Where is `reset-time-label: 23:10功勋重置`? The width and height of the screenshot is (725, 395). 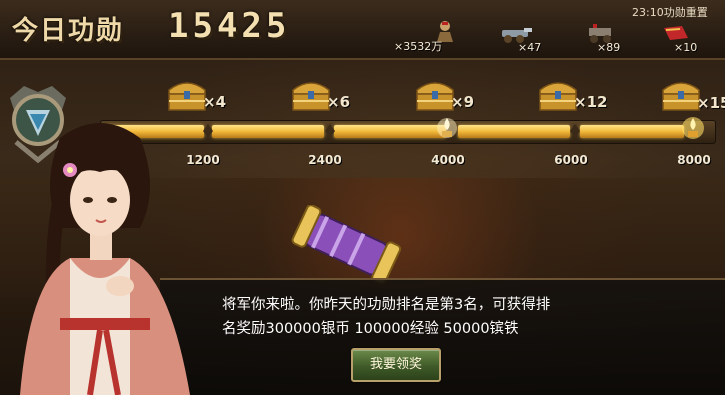 reset-time-label: 23:10功勋重置 is located at coordinates (670, 12).